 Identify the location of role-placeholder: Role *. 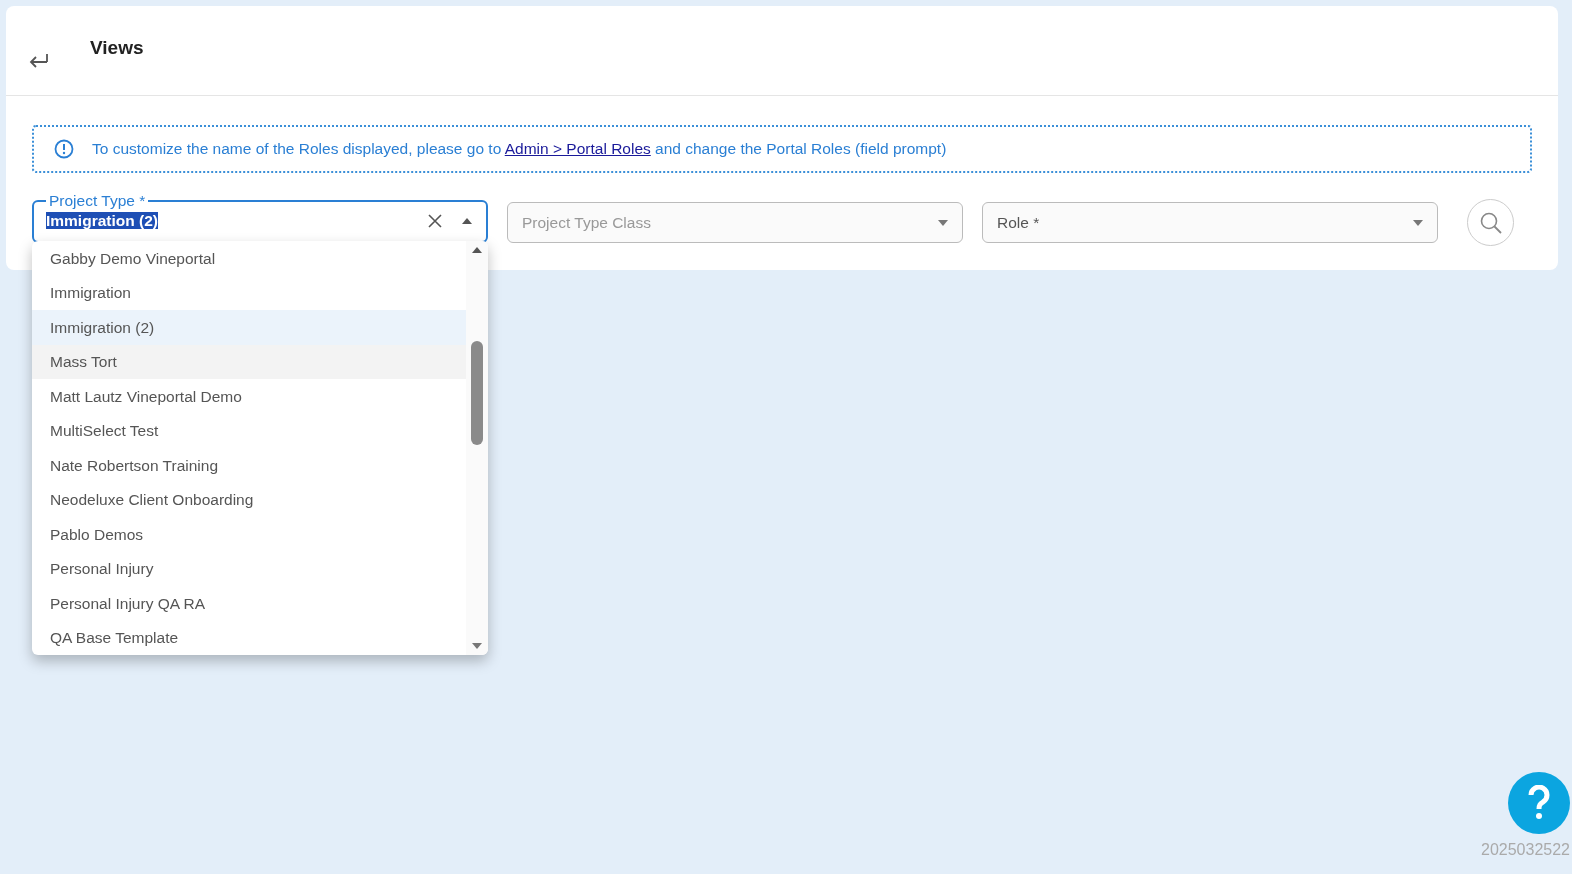
(1018, 222).